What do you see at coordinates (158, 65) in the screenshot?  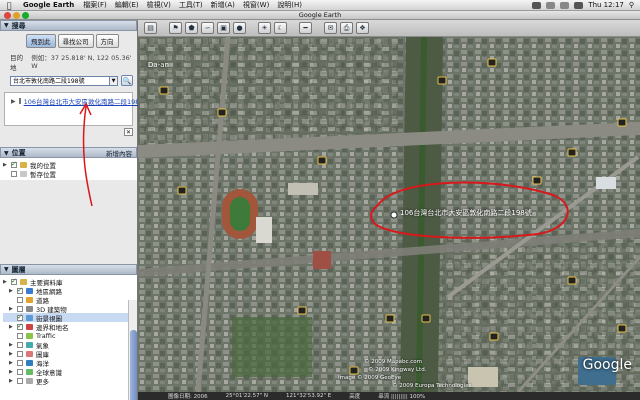 I see `map-district-label: Da-an` at bounding box center [158, 65].